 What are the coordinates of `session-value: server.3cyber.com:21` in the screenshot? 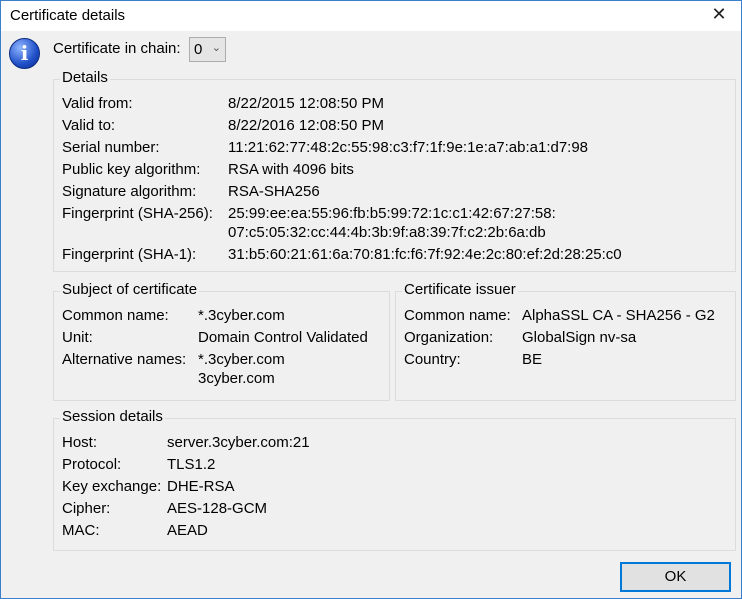 It's located at (238, 442).